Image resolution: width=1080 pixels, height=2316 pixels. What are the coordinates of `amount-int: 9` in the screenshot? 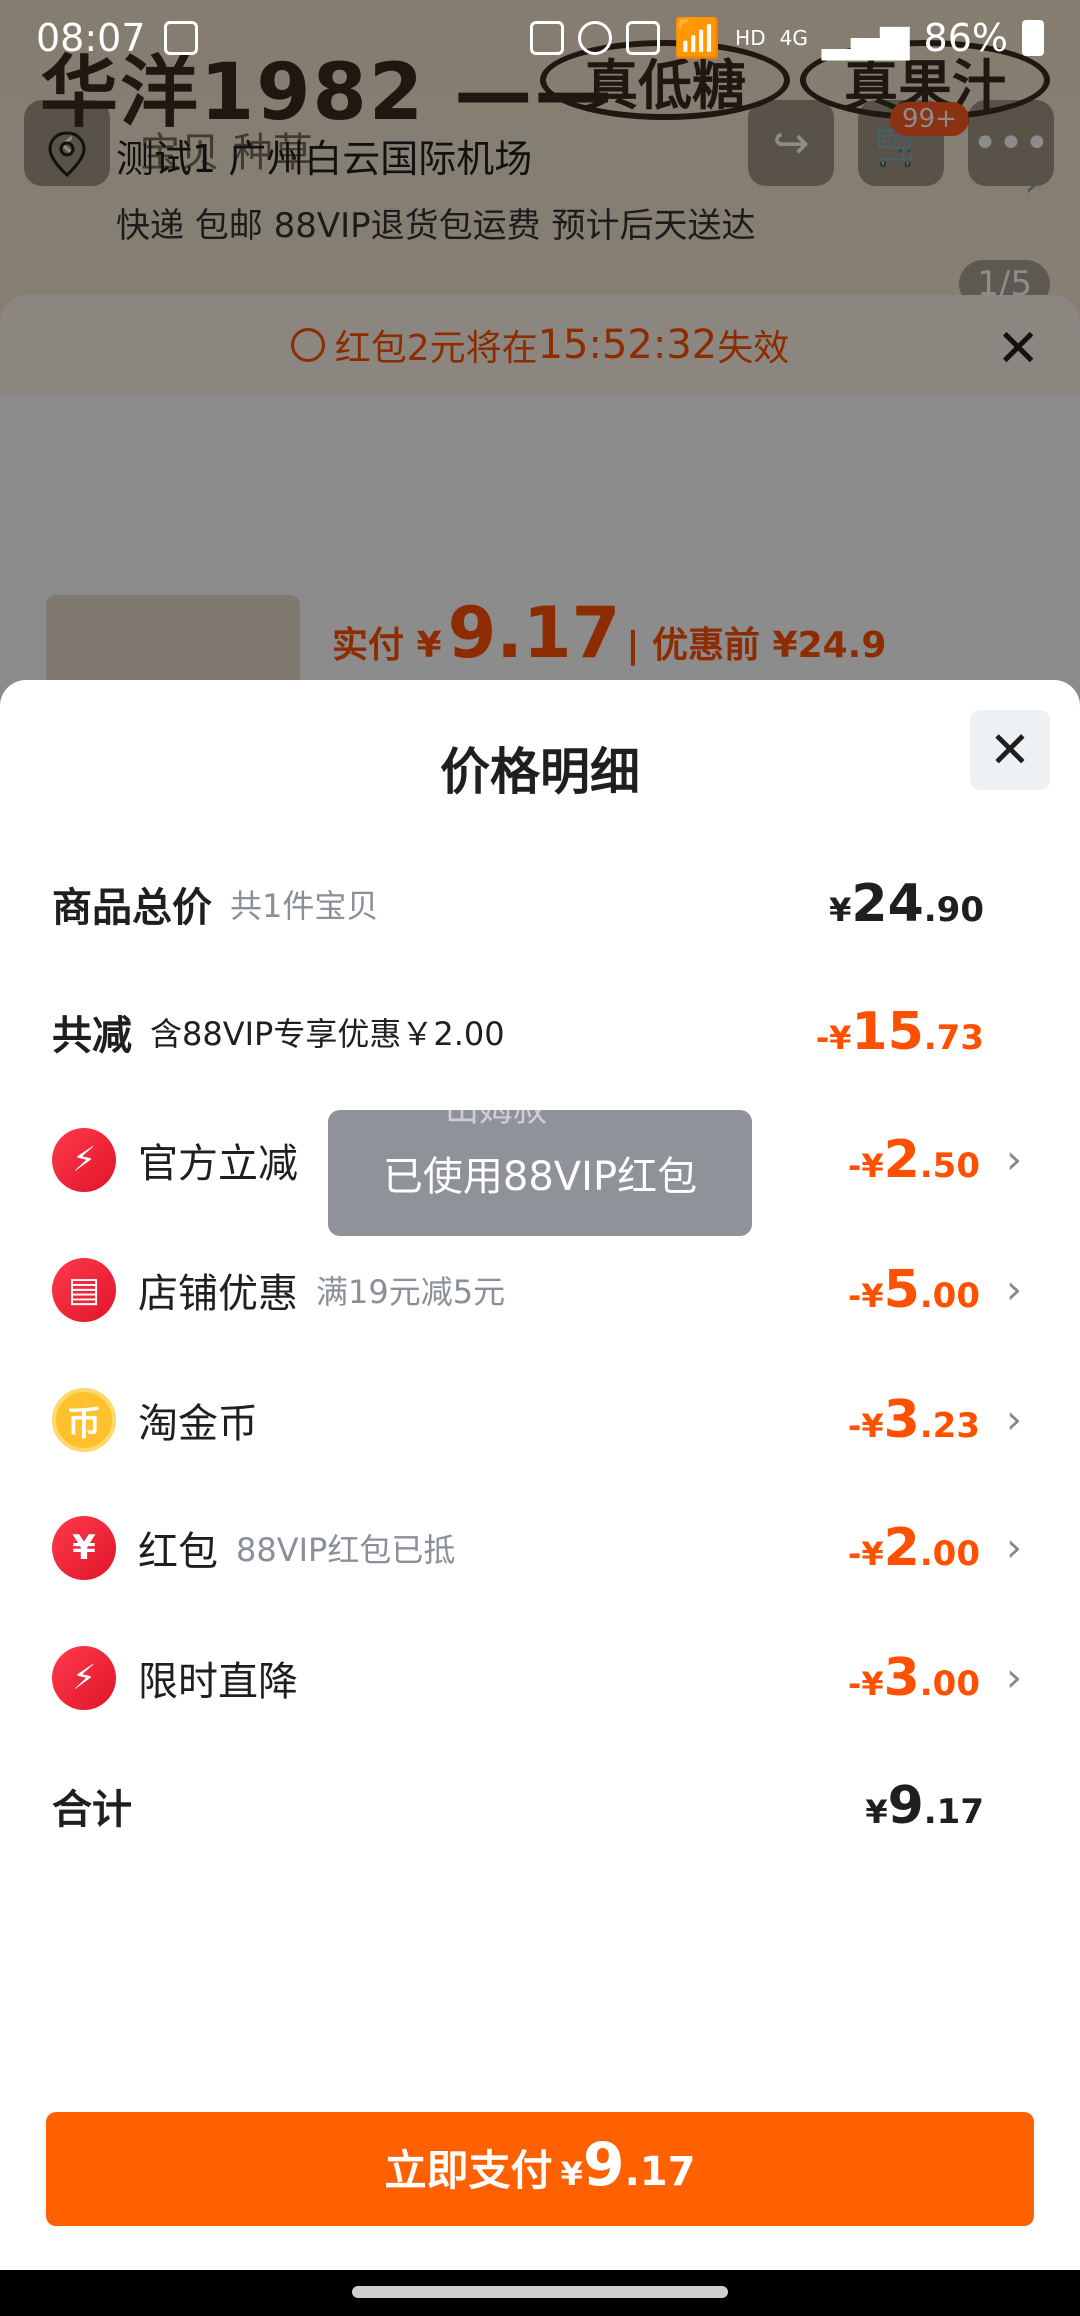 It's located at (905, 1806).